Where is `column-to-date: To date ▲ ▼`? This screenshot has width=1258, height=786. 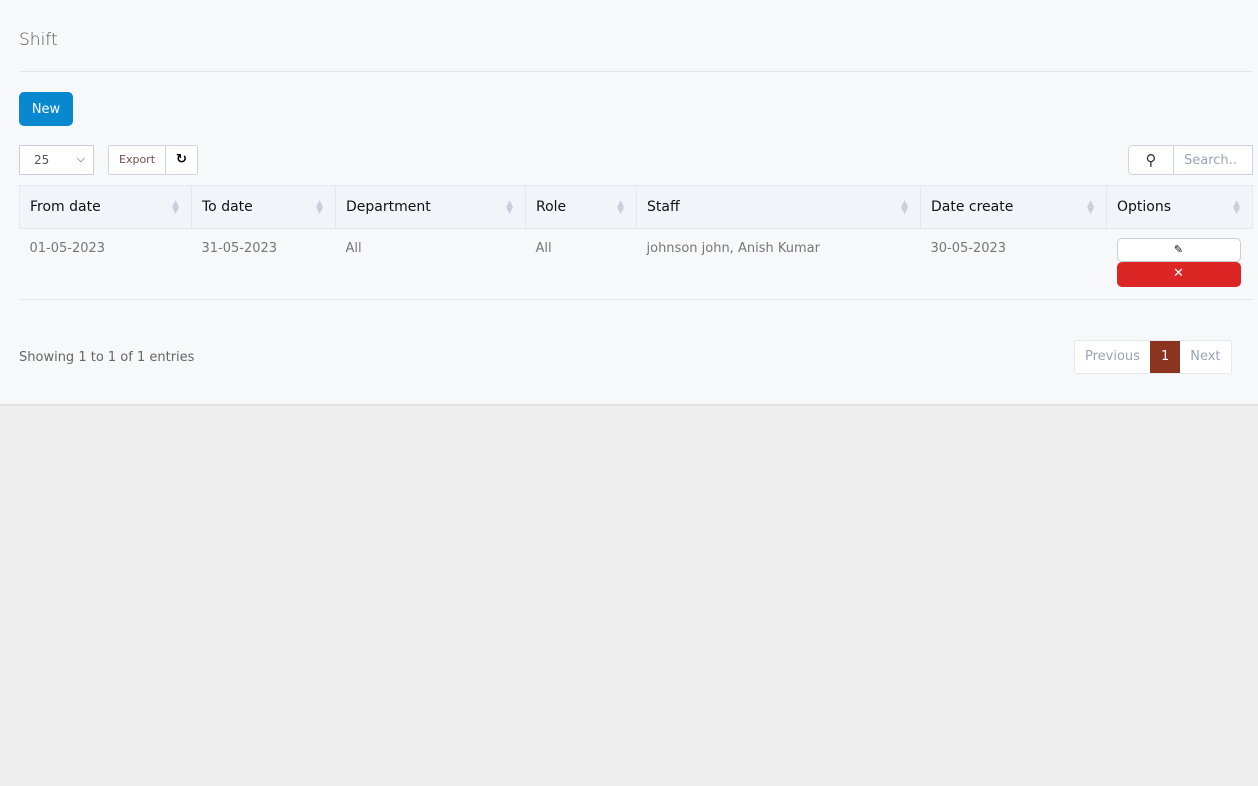
column-to-date: To date ▲ ▼ is located at coordinates (263, 207).